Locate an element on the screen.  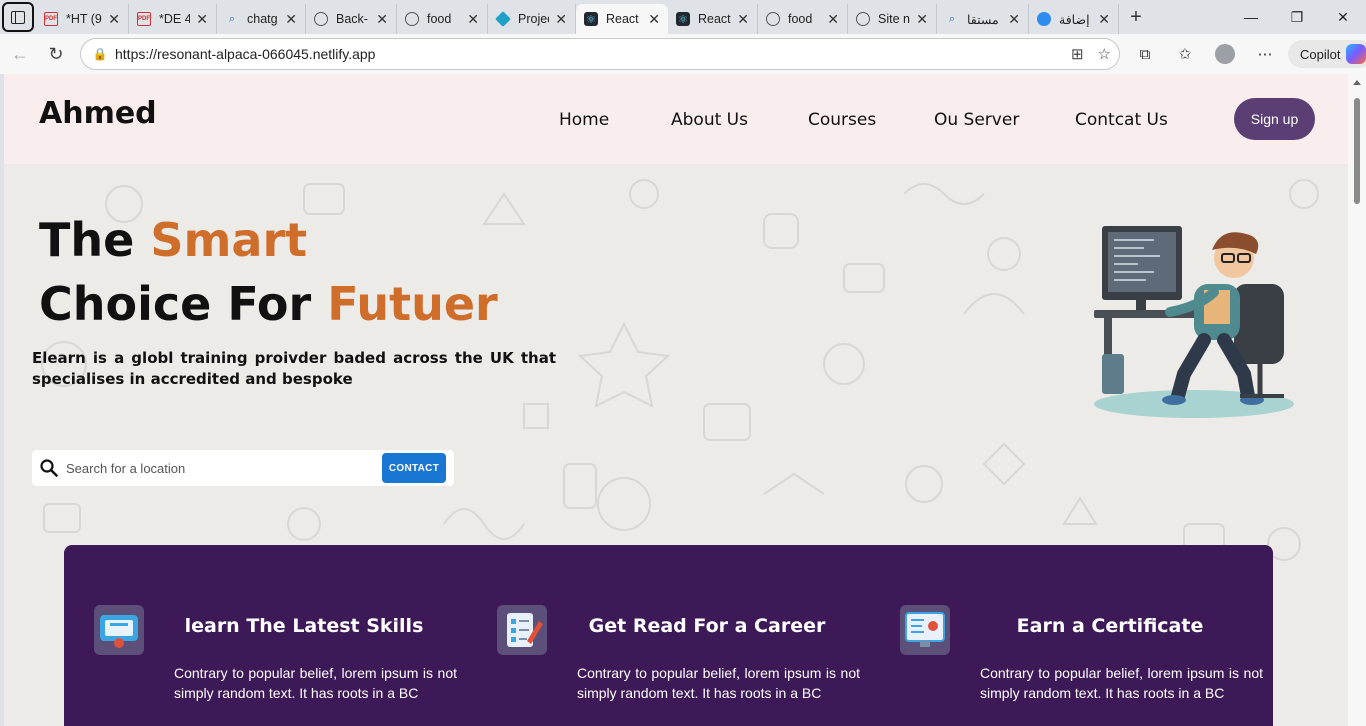
browser-tab: Back- ✕ is located at coordinates (351, 19).